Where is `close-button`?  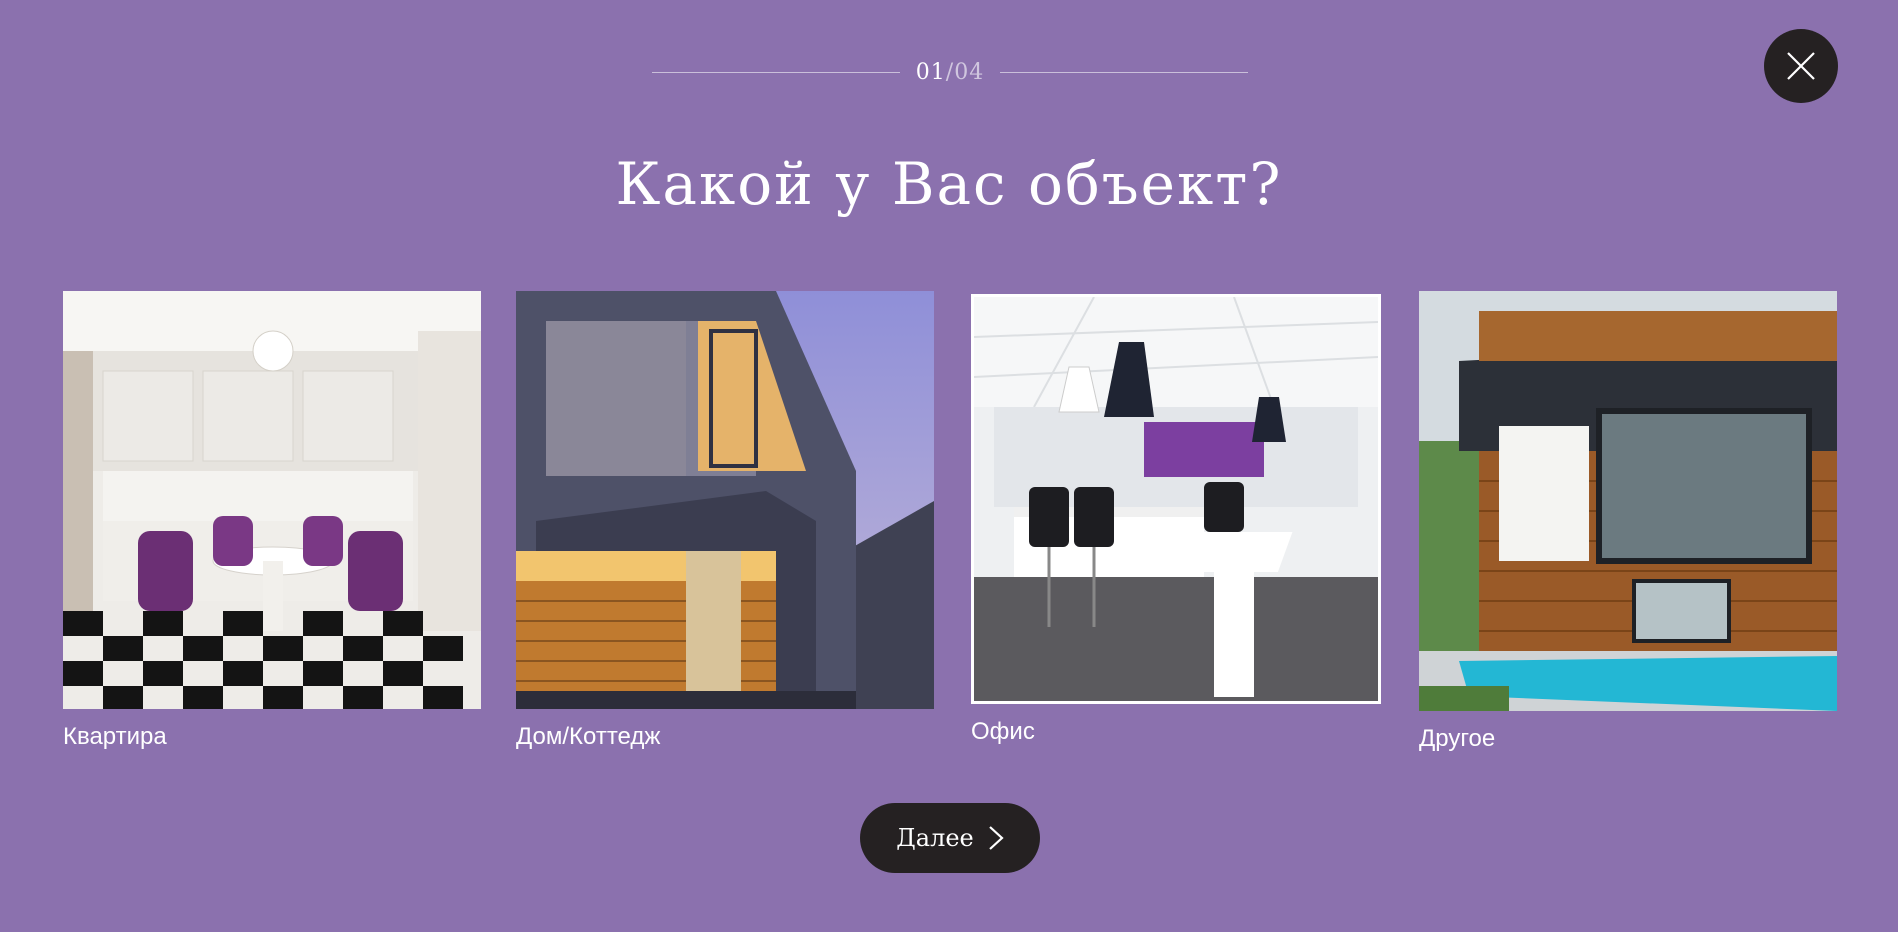
close-button is located at coordinates (1801, 66).